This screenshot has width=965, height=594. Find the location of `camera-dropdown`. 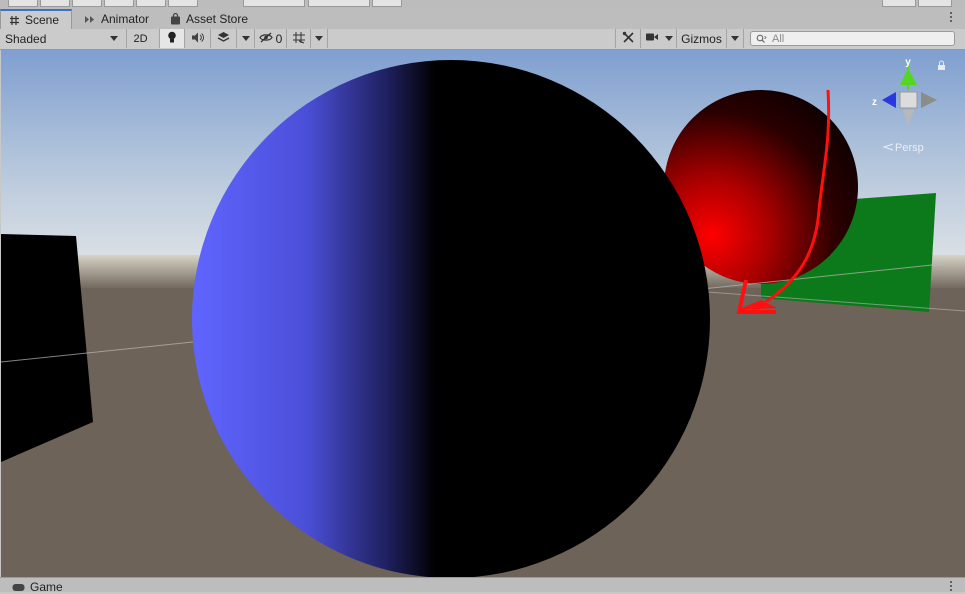

camera-dropdown is located at coordinates (669, 38).